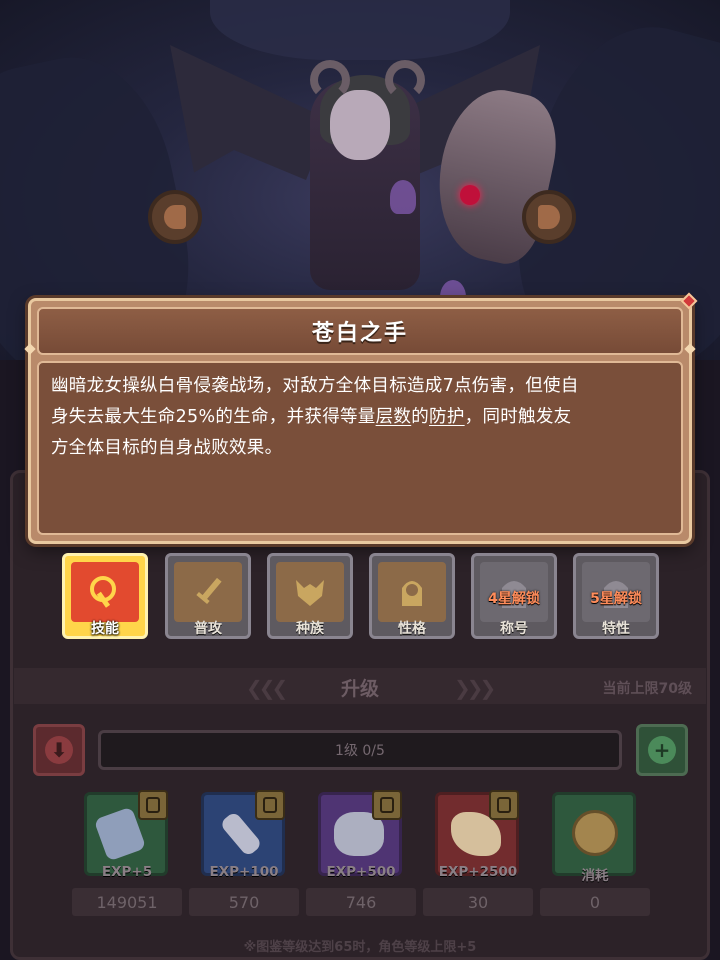 The height and width of the screenshot is (960, 720). Describe the element at coordinates (359, 333) in the screenshot. I see `skill-name: 苍白之手` at that location.